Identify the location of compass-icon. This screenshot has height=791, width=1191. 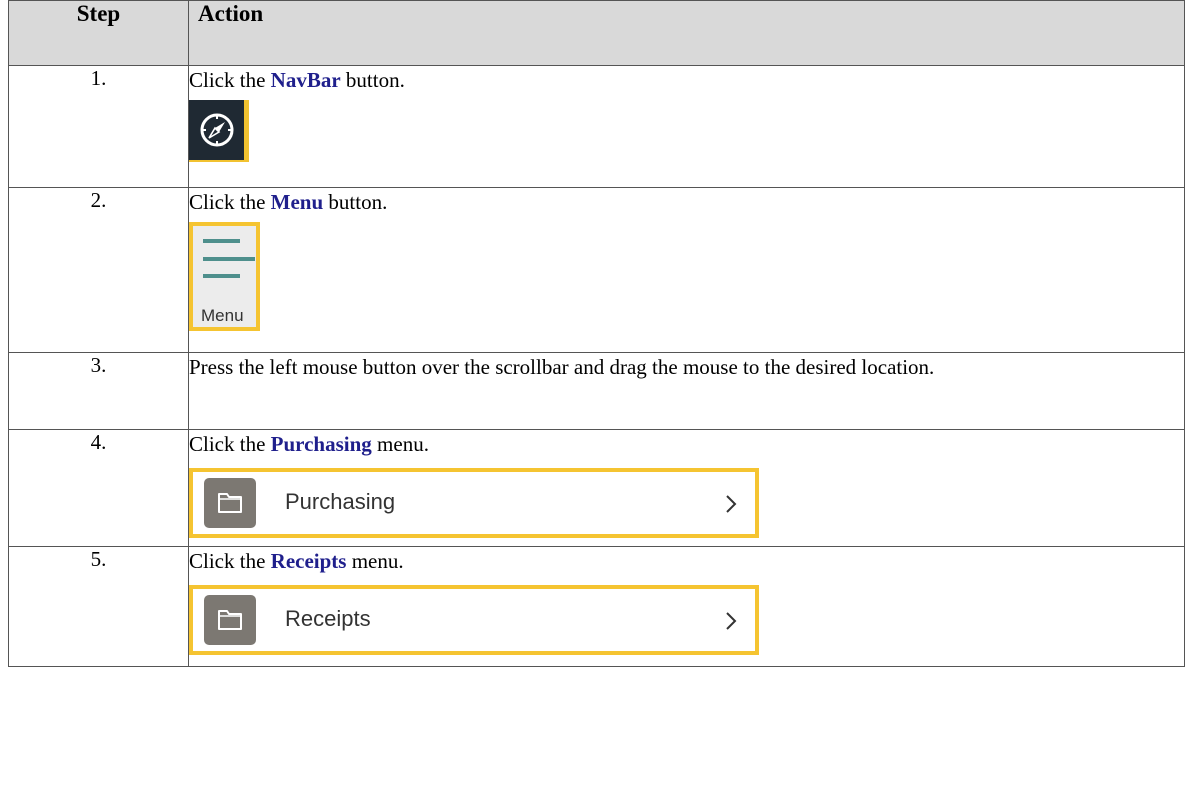
(216, 130).